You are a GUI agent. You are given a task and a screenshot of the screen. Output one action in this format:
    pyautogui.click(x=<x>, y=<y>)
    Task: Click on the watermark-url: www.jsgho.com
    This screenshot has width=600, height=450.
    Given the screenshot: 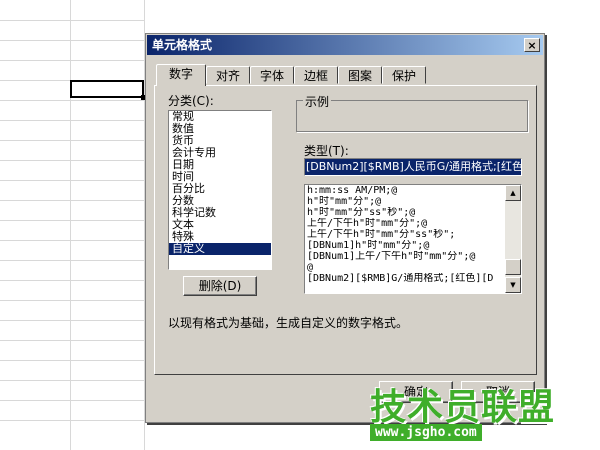 What is the action you would take?
    pyautogui.click(x=426, y=432)
    